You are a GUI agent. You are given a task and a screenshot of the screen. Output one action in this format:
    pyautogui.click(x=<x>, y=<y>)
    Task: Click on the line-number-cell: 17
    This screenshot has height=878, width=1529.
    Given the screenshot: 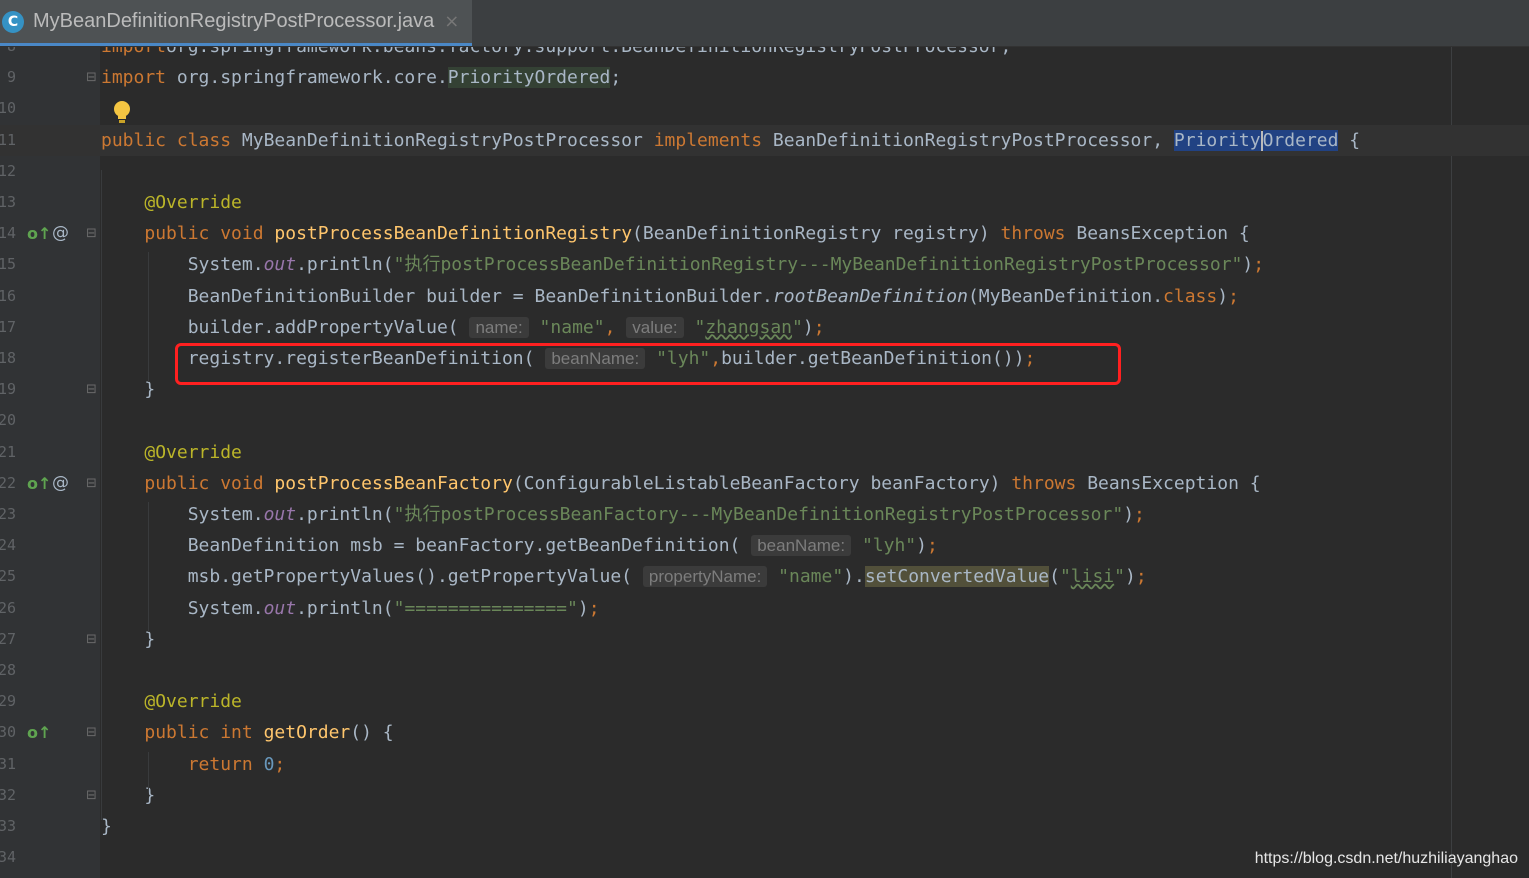 What is the action you would take?
    pyautogui.click(x=8, y=327)
    